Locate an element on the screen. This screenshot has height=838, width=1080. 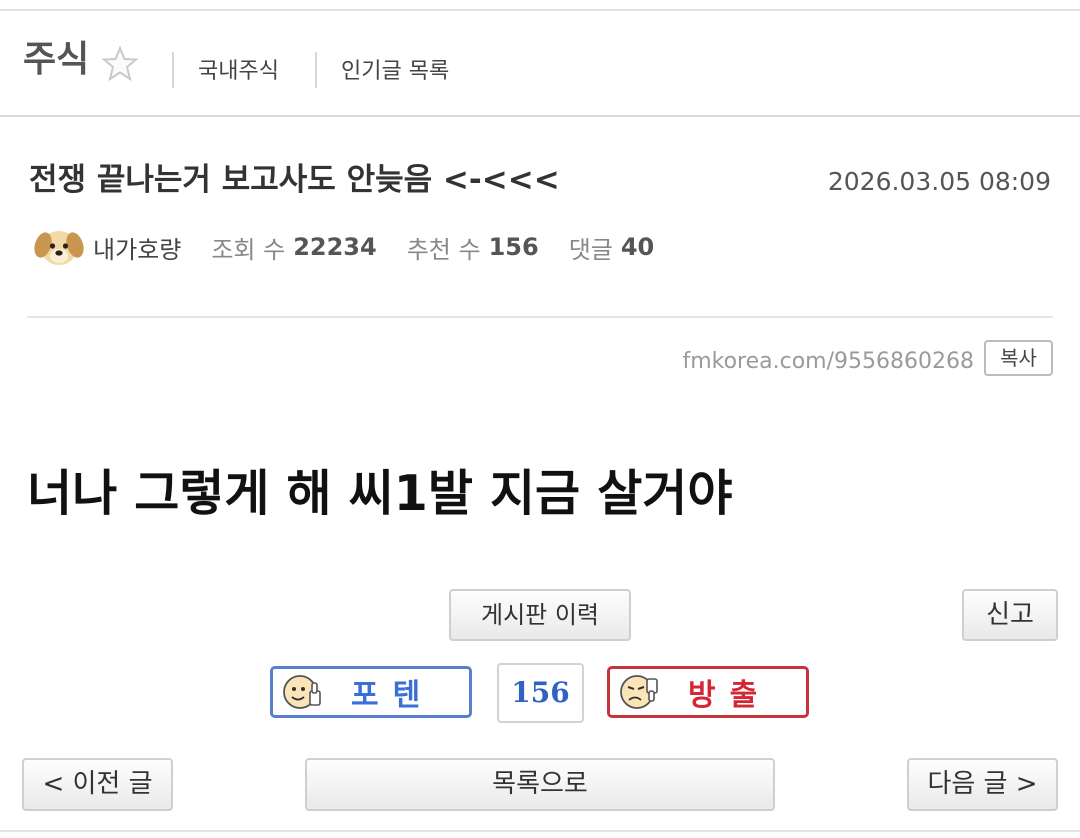
downvote-button: 방출 is located at coordinates (708, 692).